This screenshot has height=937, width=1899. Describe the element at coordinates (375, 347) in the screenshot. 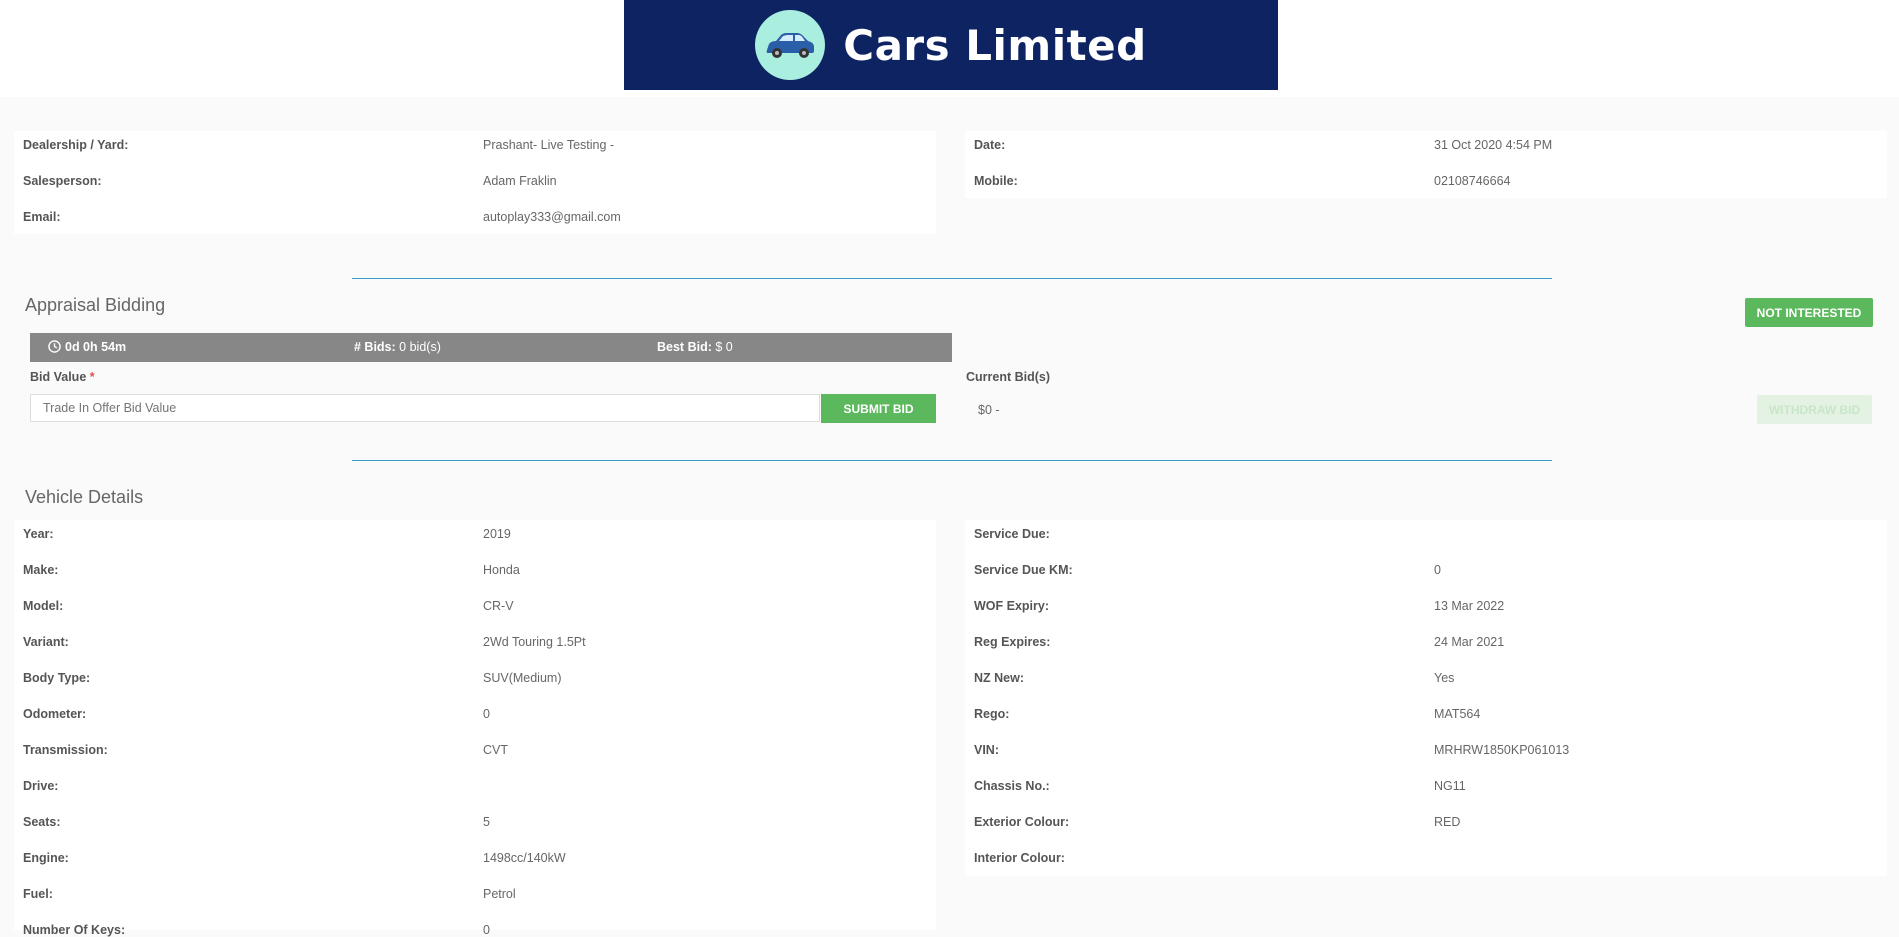

I see `bids-label: # Bids:` at that location.